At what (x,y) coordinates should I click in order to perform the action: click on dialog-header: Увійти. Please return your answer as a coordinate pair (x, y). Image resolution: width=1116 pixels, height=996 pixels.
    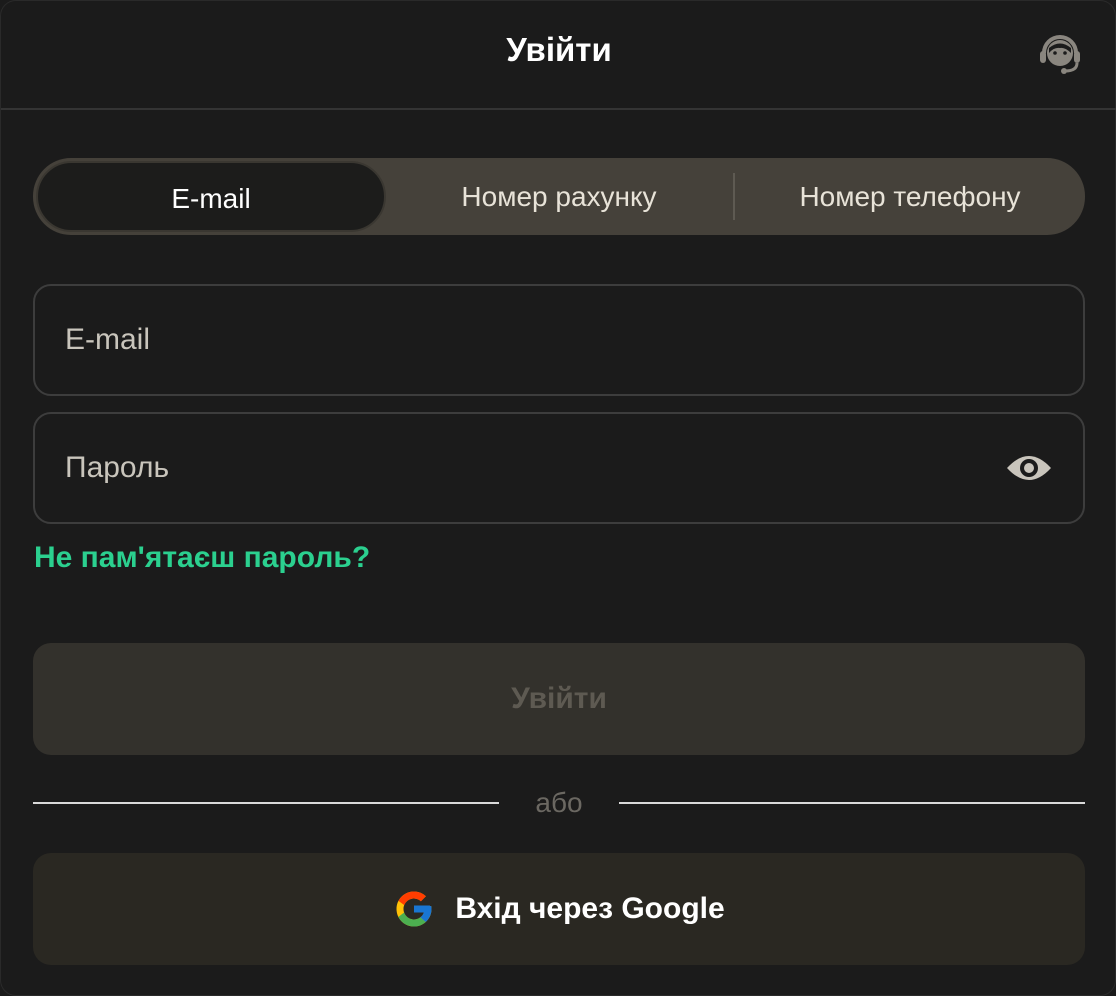
    Looking at the image, I should click on (558, 55).